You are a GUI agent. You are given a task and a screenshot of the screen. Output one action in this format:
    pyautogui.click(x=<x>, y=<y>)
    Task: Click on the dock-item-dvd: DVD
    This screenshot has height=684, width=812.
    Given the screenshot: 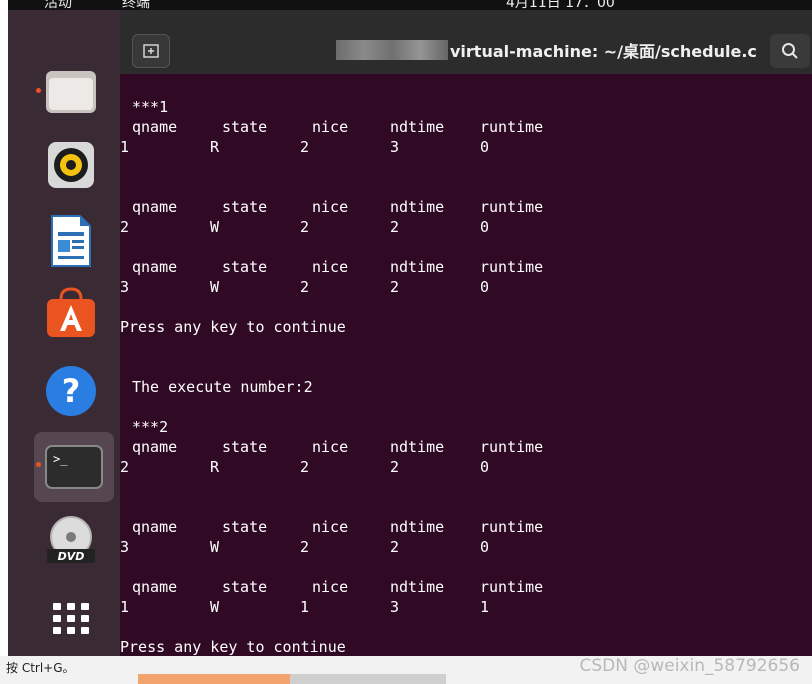 What is the action you would take?
    pyautogui.click(x=71, y=541)
    